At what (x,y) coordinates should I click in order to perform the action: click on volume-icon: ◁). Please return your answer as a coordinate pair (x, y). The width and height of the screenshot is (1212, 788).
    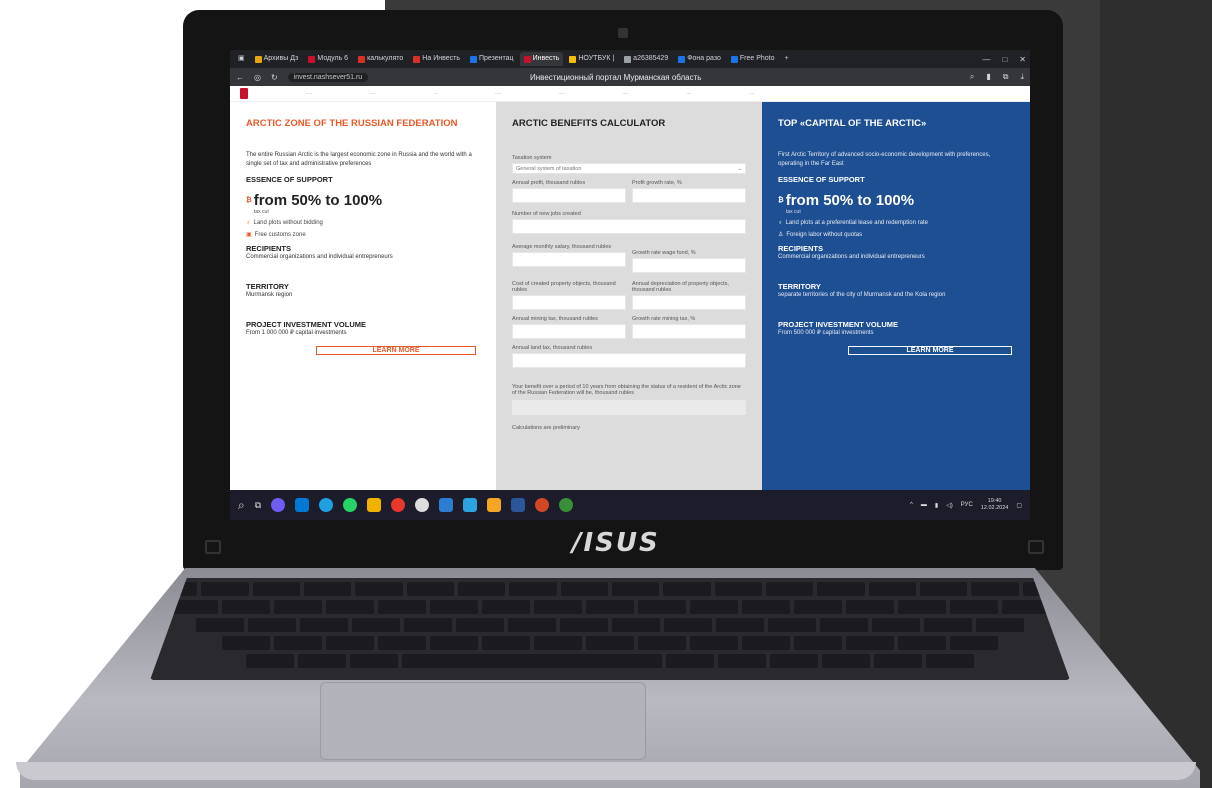
    Looking at the image, I should click on (949, 505).